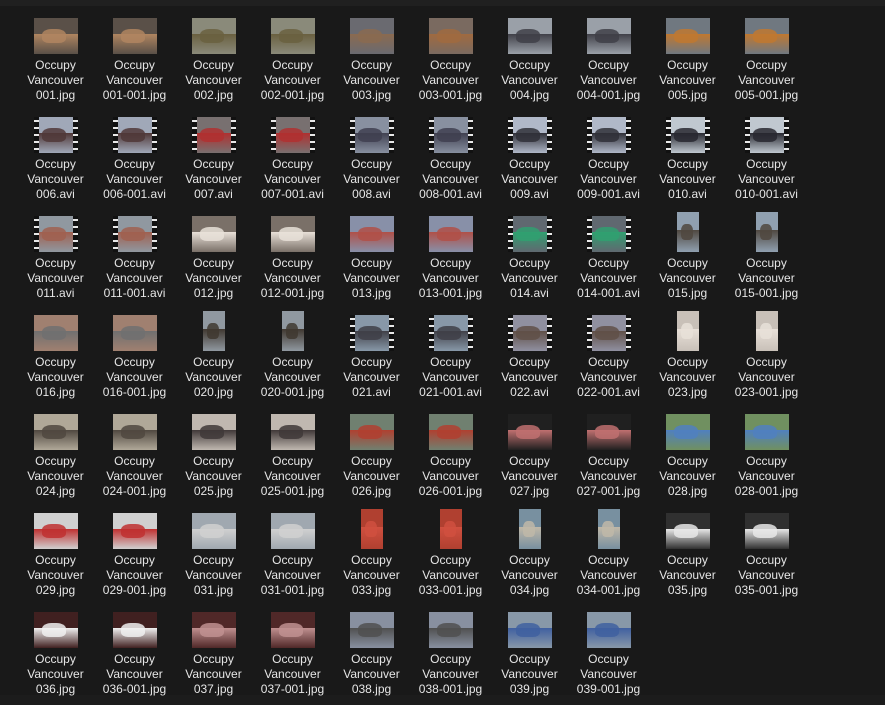 This screenshot has width=885, height=705. Describe the element at coordinates (292, 259) in the screenshot. I see `image-file-item: Occupy Vancouver 012-001.jpg` at that location.